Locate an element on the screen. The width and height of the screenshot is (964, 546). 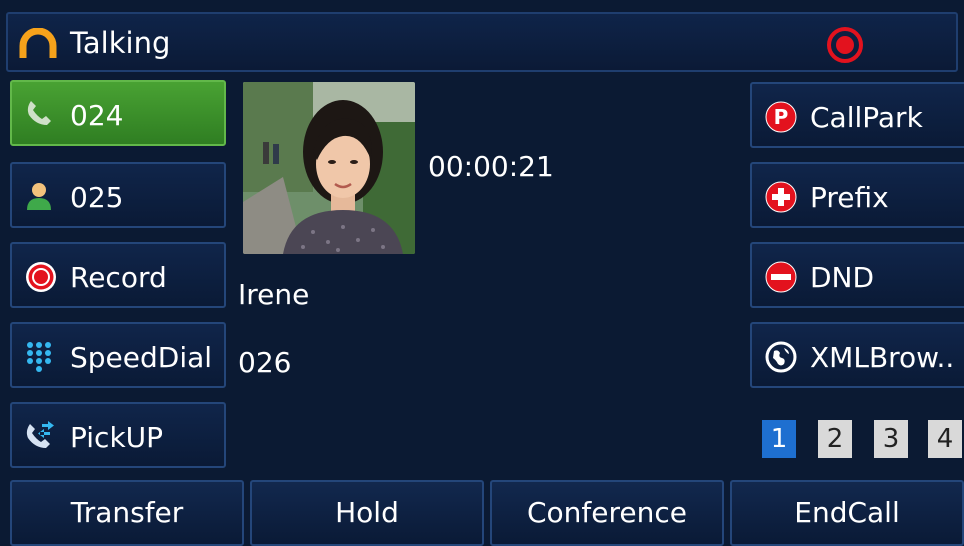
line-key-label: XMLBrow.. is located at coordinates (882, 357).